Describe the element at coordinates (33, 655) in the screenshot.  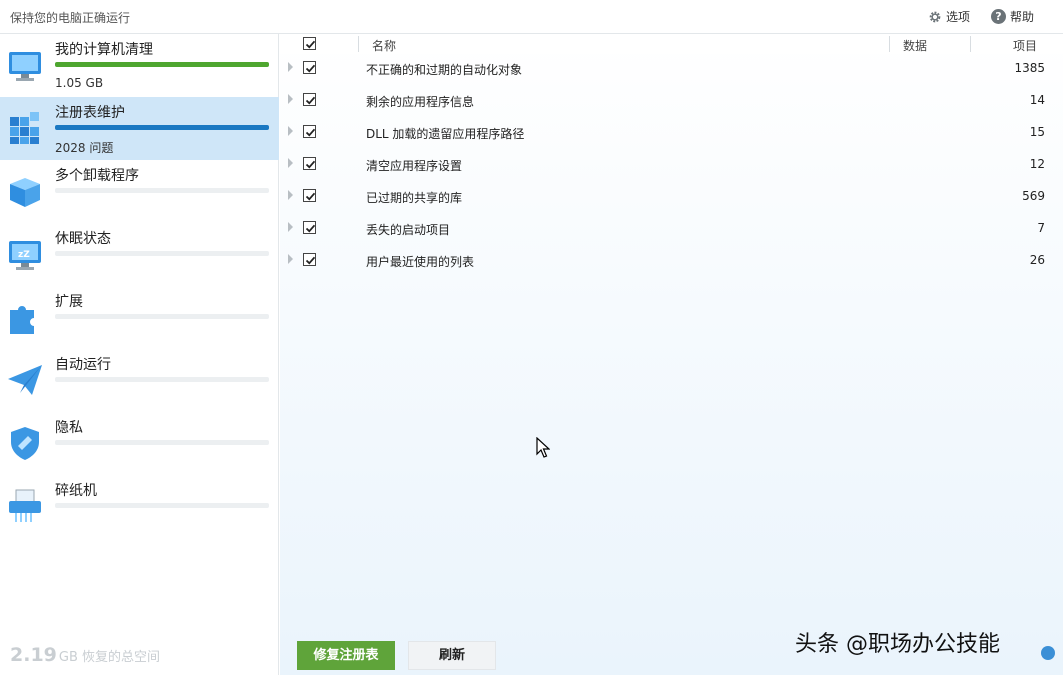
I see `recovered-space-value: 2.19` at that location.